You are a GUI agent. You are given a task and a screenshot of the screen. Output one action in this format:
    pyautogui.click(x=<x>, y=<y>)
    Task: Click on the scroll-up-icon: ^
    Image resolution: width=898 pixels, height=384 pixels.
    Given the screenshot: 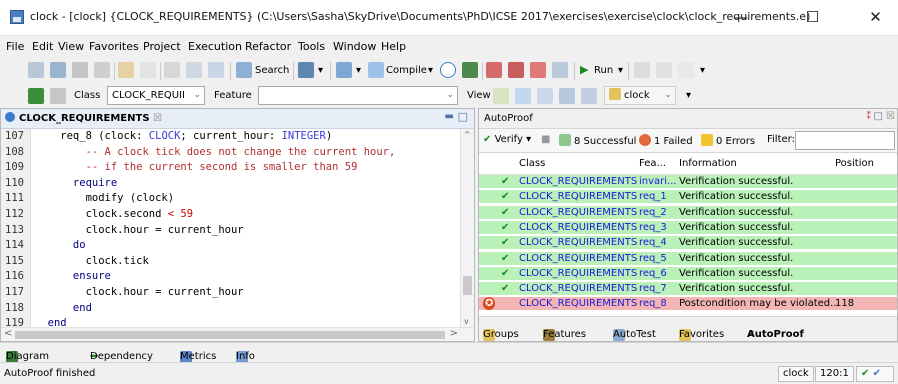 What is the action you would take?
    pyautogui.click(x=467, y=134)
    